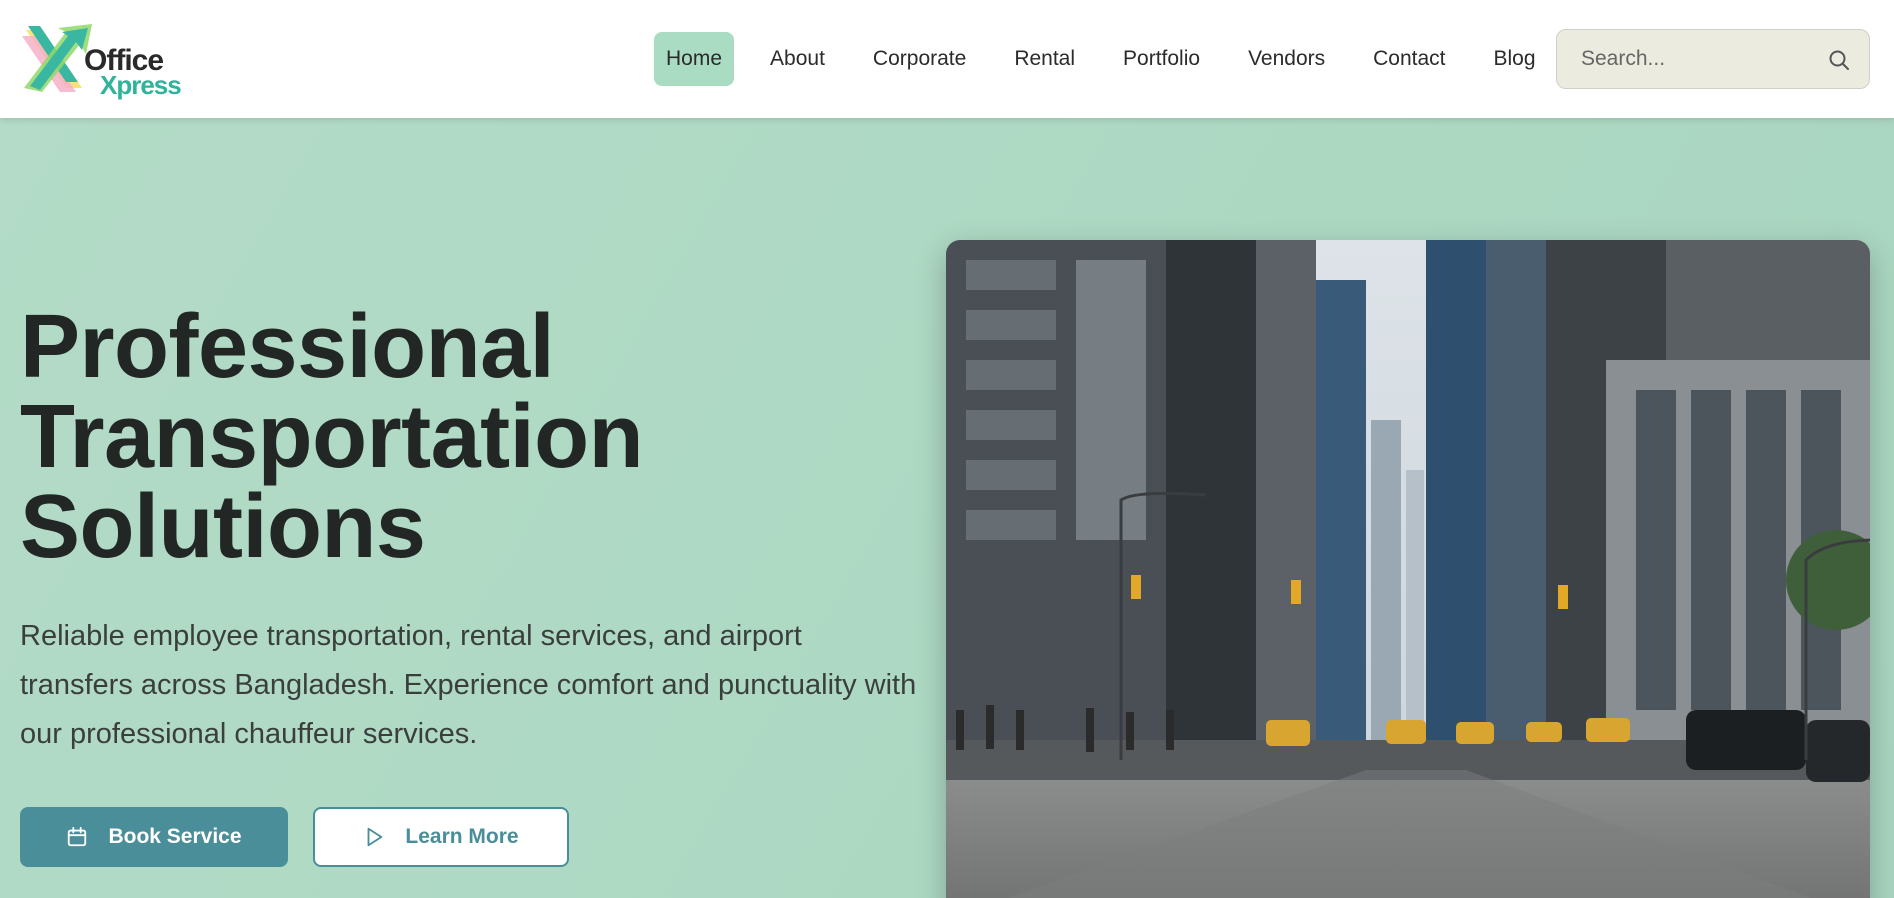  Describe the element at coordinates (1515, 59) in the screenshot. I see `nav-item-blog: Blog` at that location.